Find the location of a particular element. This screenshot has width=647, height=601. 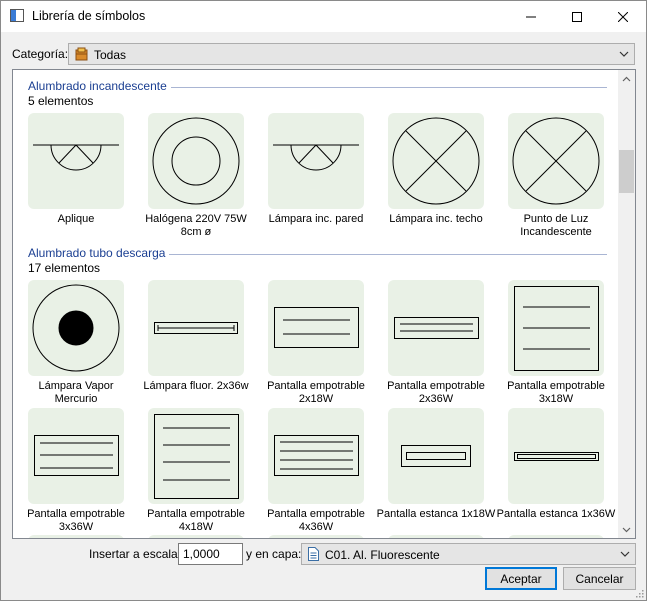

symbol-label: Pantalla estanca 1x36W is located at coordinates (556, 514).